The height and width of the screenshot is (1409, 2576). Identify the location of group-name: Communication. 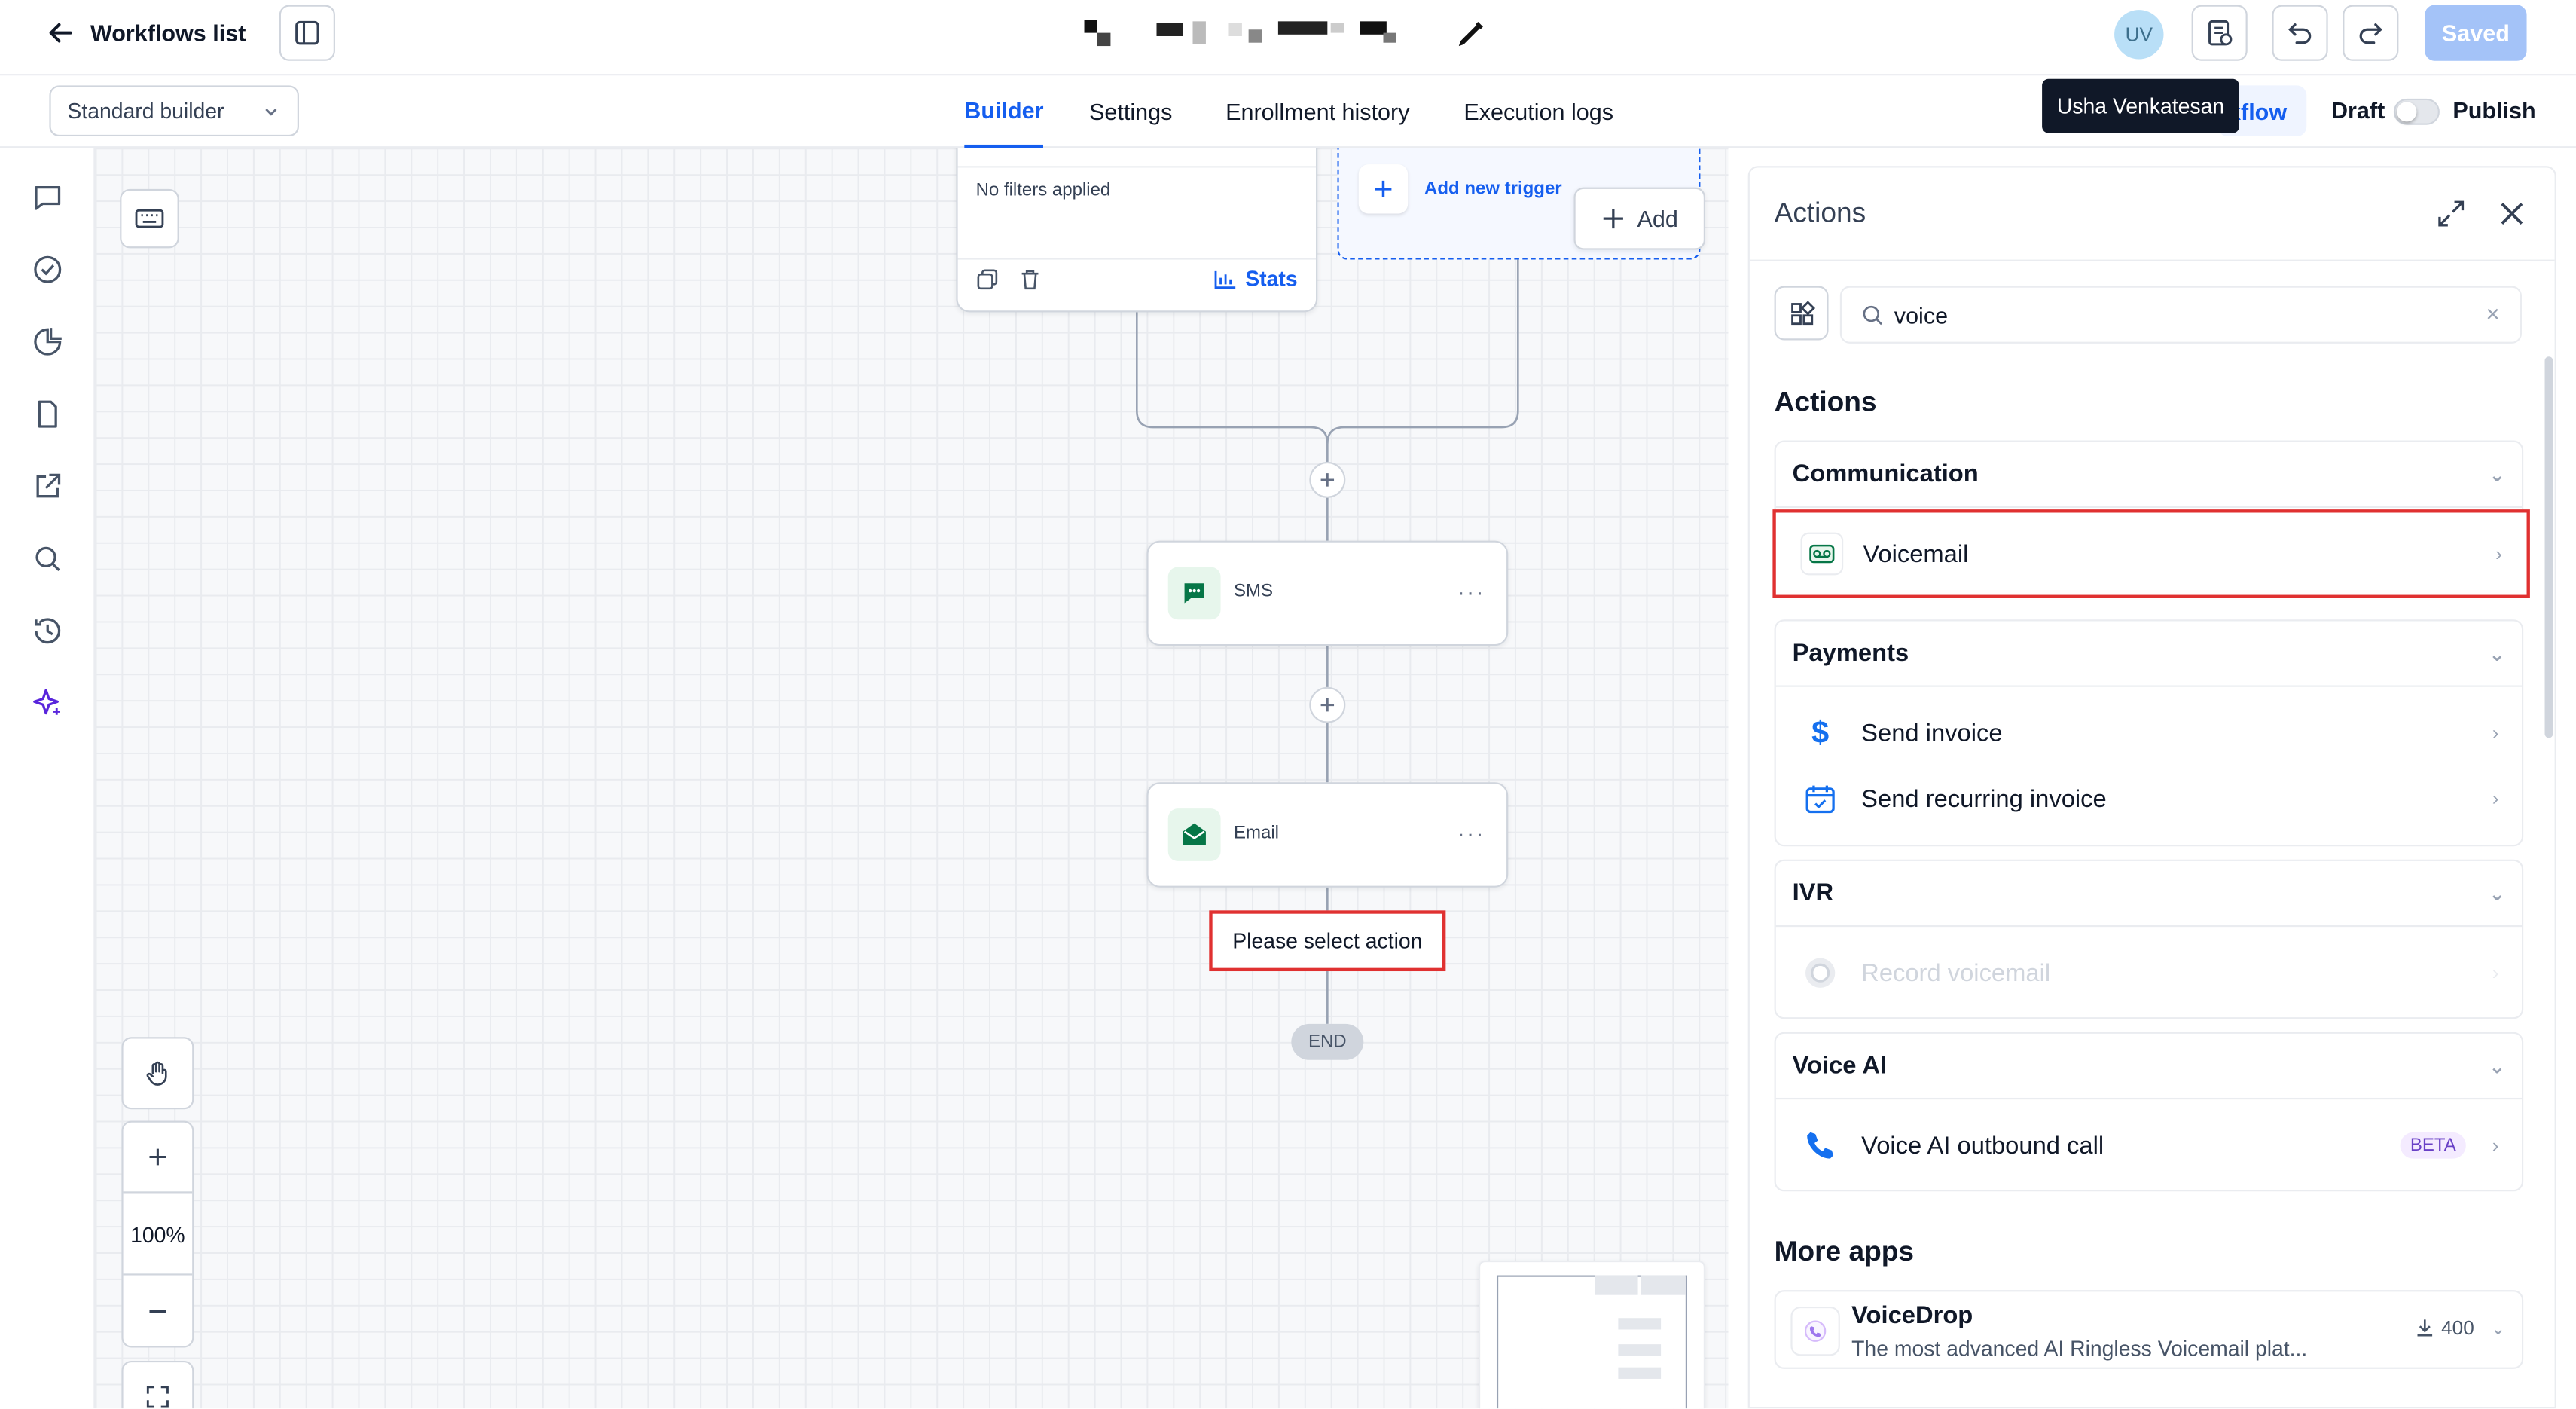
(1886, 474).